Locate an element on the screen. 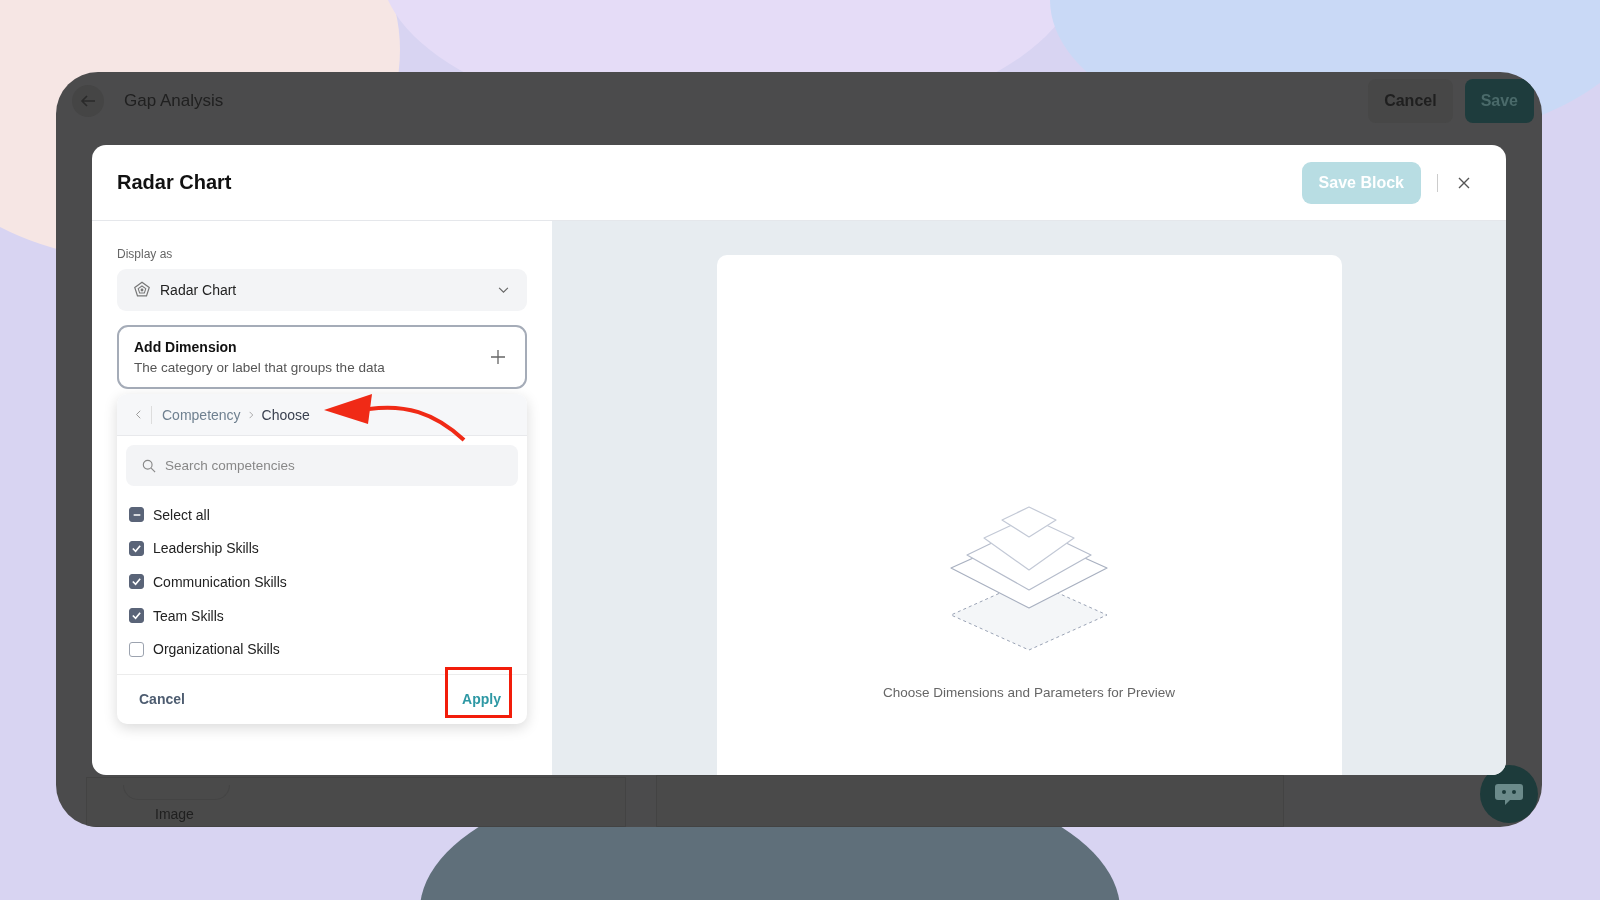 This screenshot has width=1600, height=900. search-field: Search competencies is located at coordinates (322, 465).